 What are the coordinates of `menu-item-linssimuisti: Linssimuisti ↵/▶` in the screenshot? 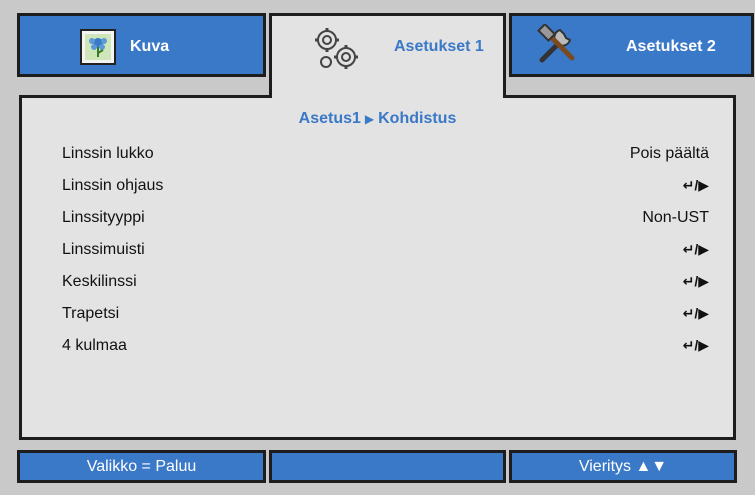 It's located at (385, 253).